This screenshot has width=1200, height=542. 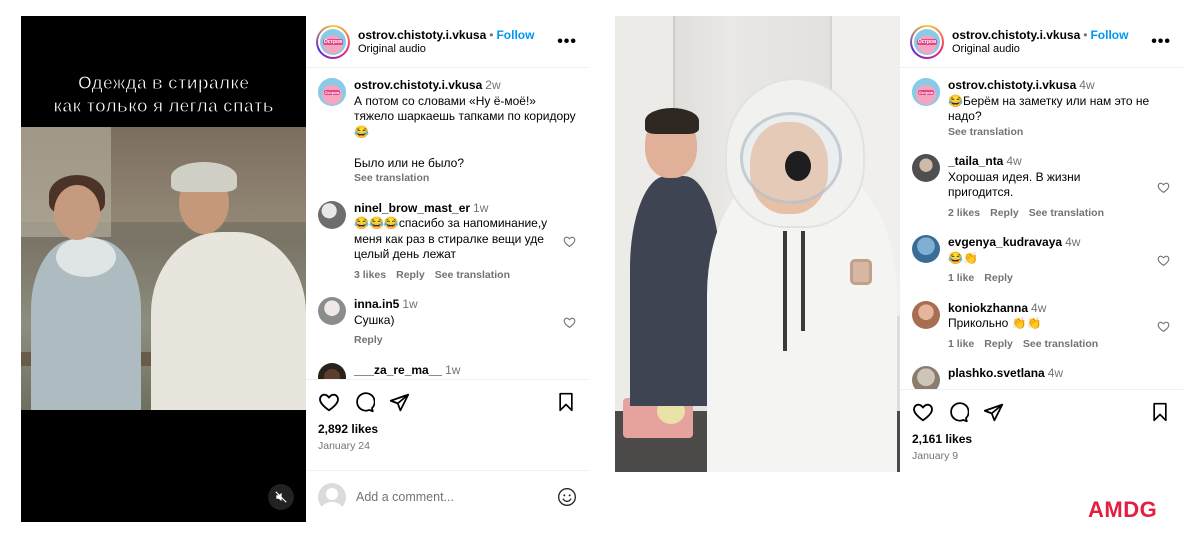 What do you see at coordinates (1123, 509) in the screenshot?
I see `brand-logo: AMDG` at bounding box center [1123, 509].